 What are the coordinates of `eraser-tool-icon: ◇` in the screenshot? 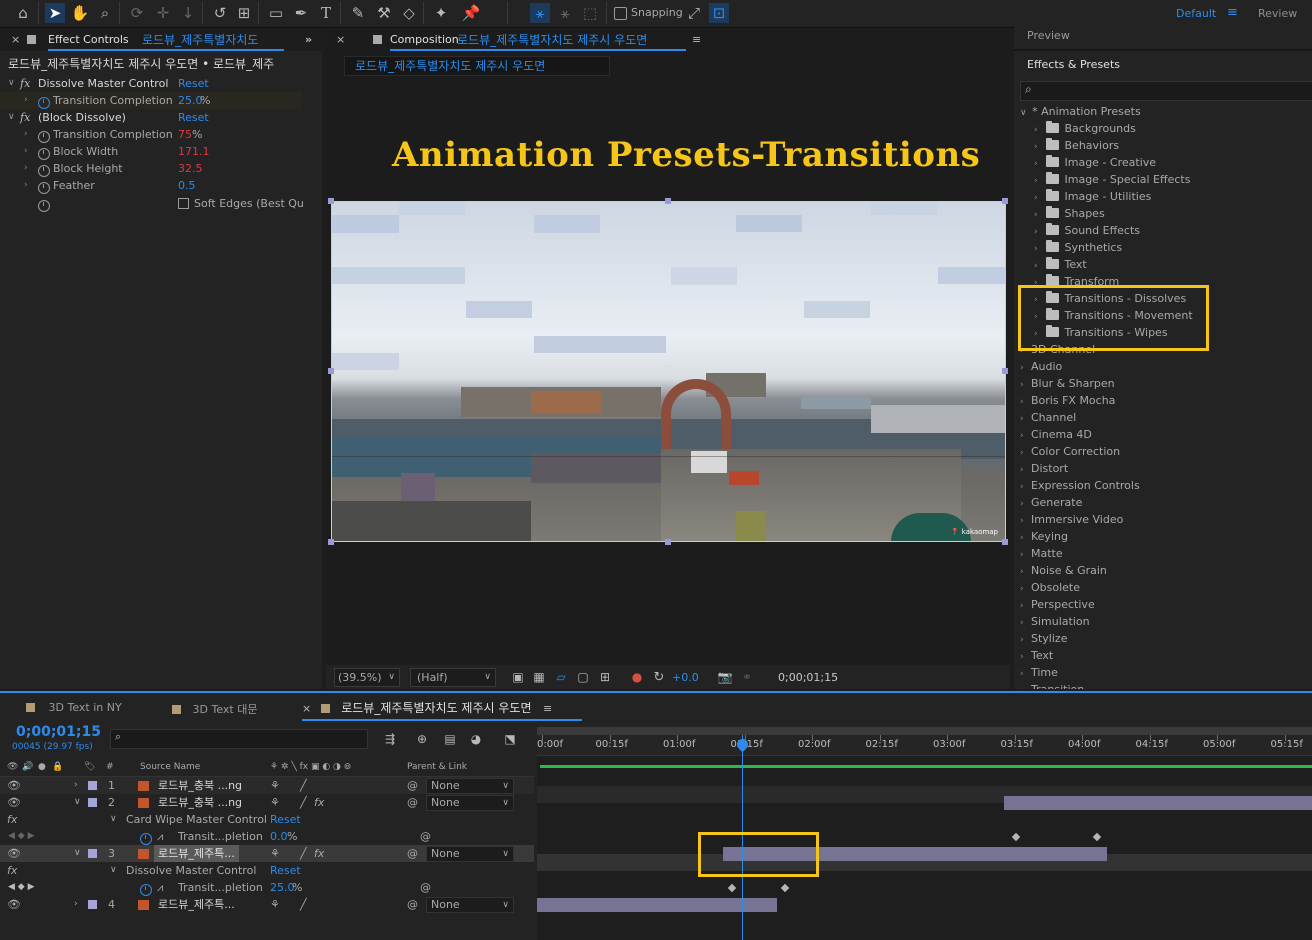 It's located at (409, 13).